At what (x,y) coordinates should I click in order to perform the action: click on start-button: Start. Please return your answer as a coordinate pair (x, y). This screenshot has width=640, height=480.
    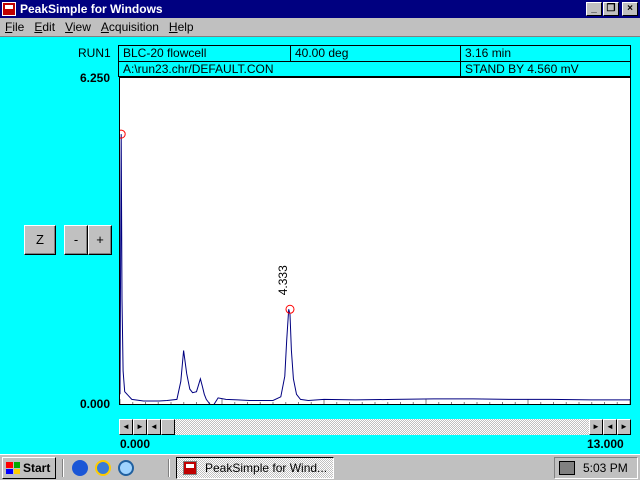
    Looking at the image, I should click on (29, 468).